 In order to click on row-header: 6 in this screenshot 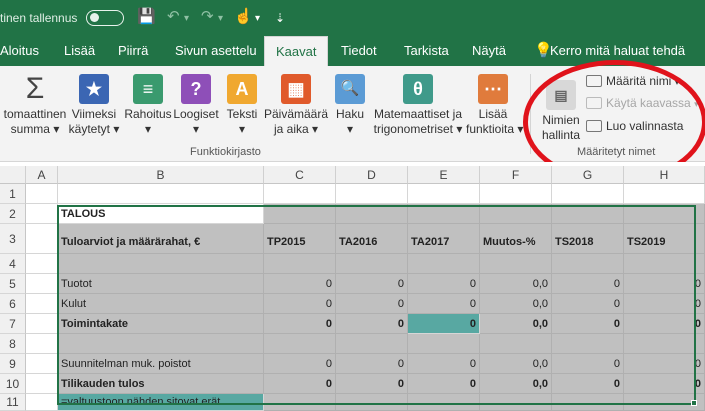, I will do `click(13, 304)`.